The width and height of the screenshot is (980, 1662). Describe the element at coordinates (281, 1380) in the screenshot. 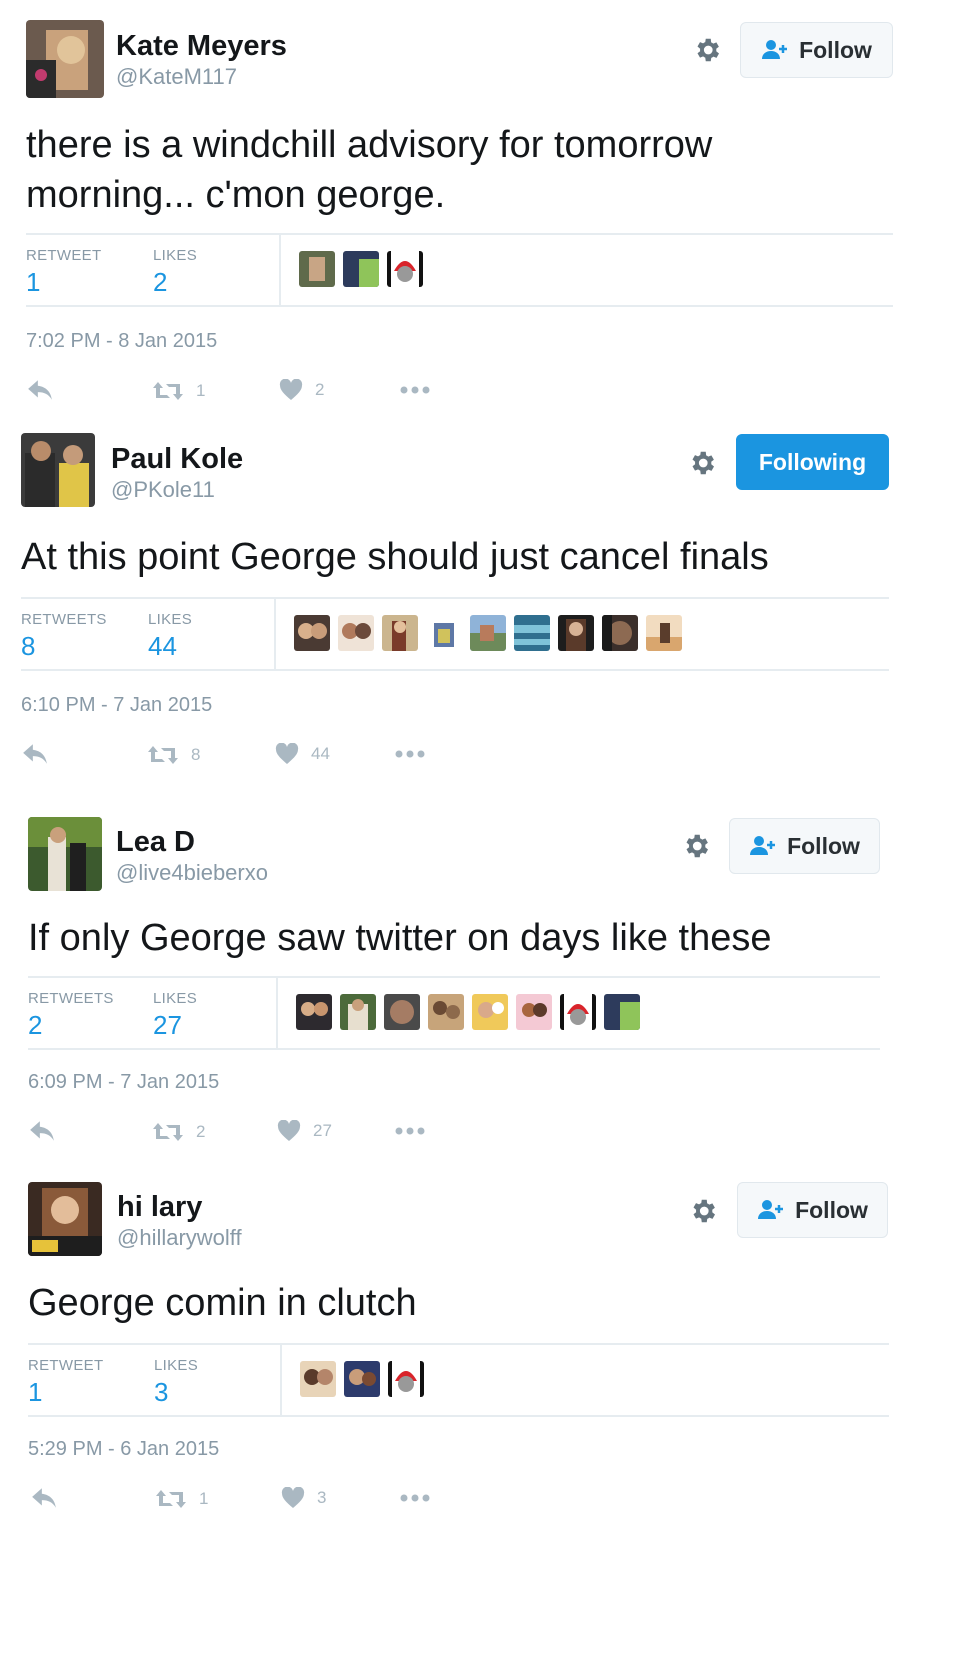

I see `stats-divider` at that location.